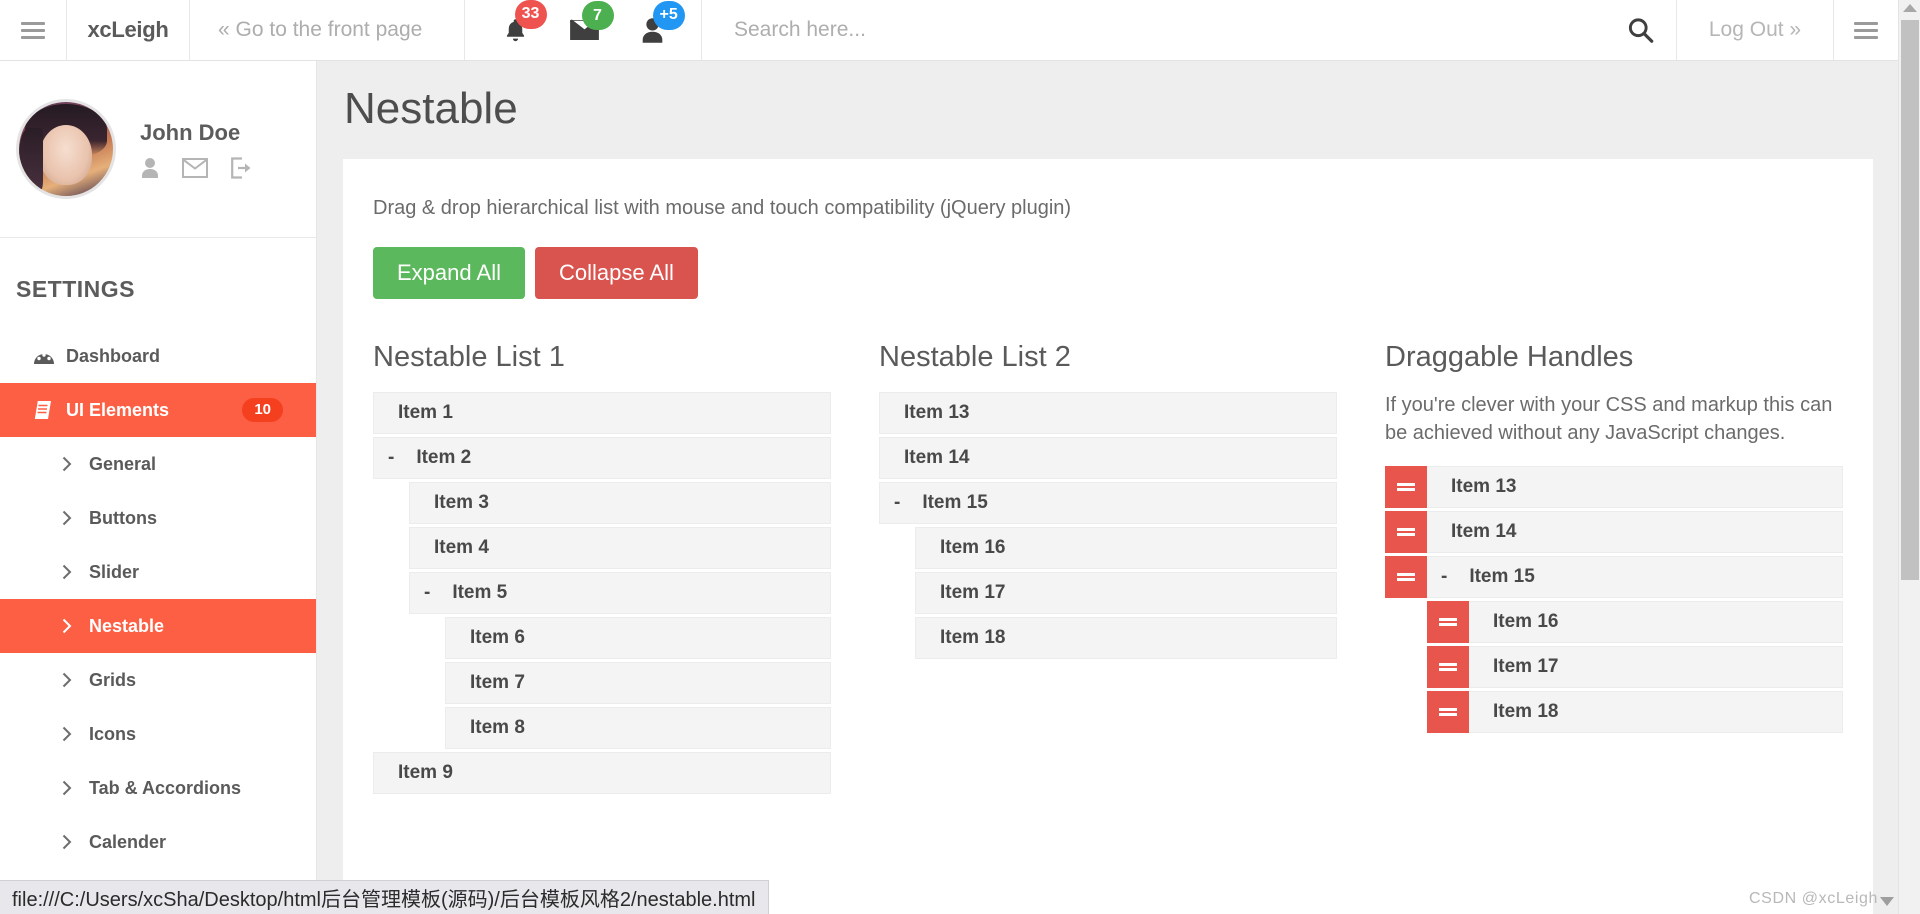  I want to click on watermark: CSDN @xcLeigh, so click(1821, 899).